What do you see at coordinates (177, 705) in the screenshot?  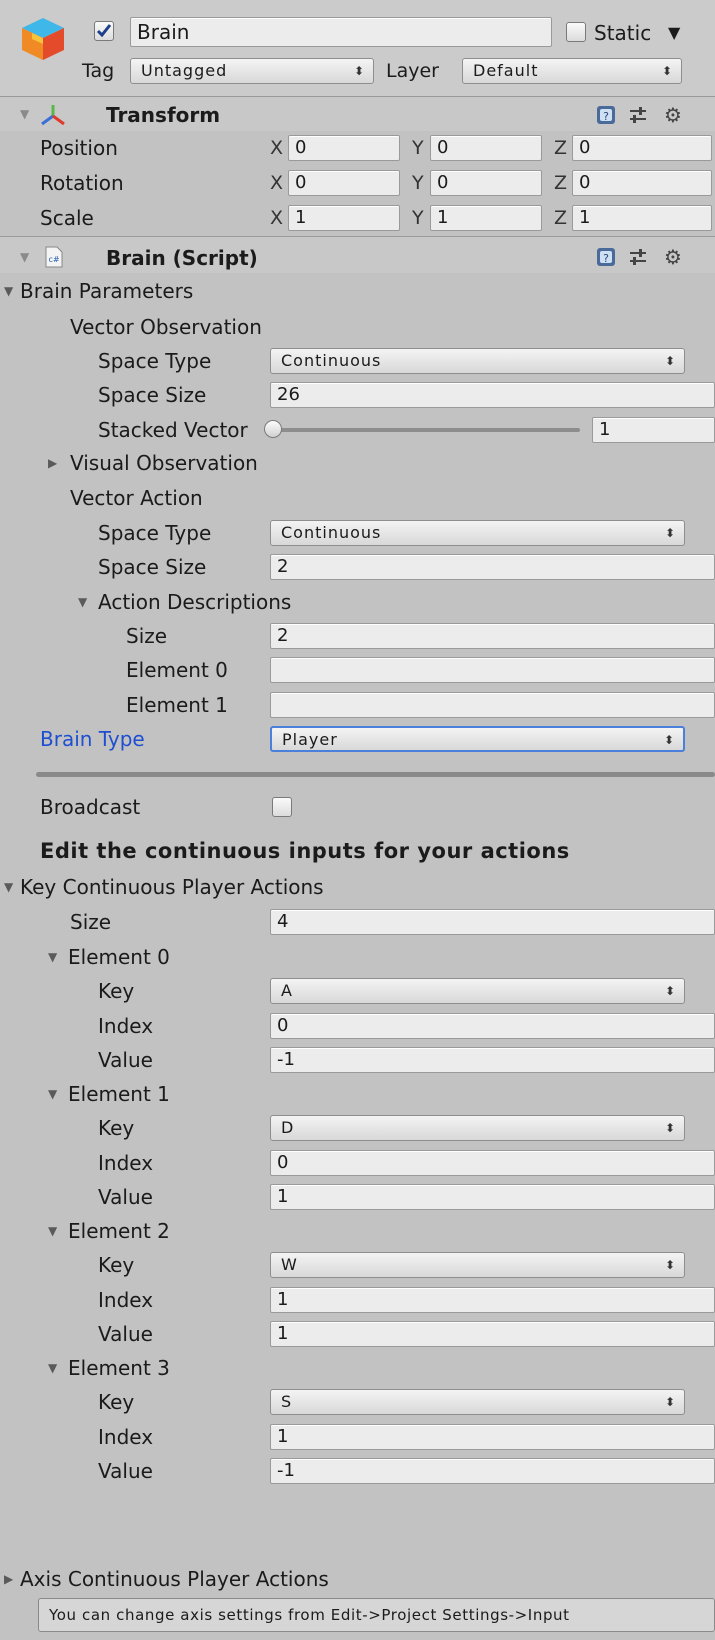 I see `desc-element-1-label: Element 1` at bounding box center [177, 705].